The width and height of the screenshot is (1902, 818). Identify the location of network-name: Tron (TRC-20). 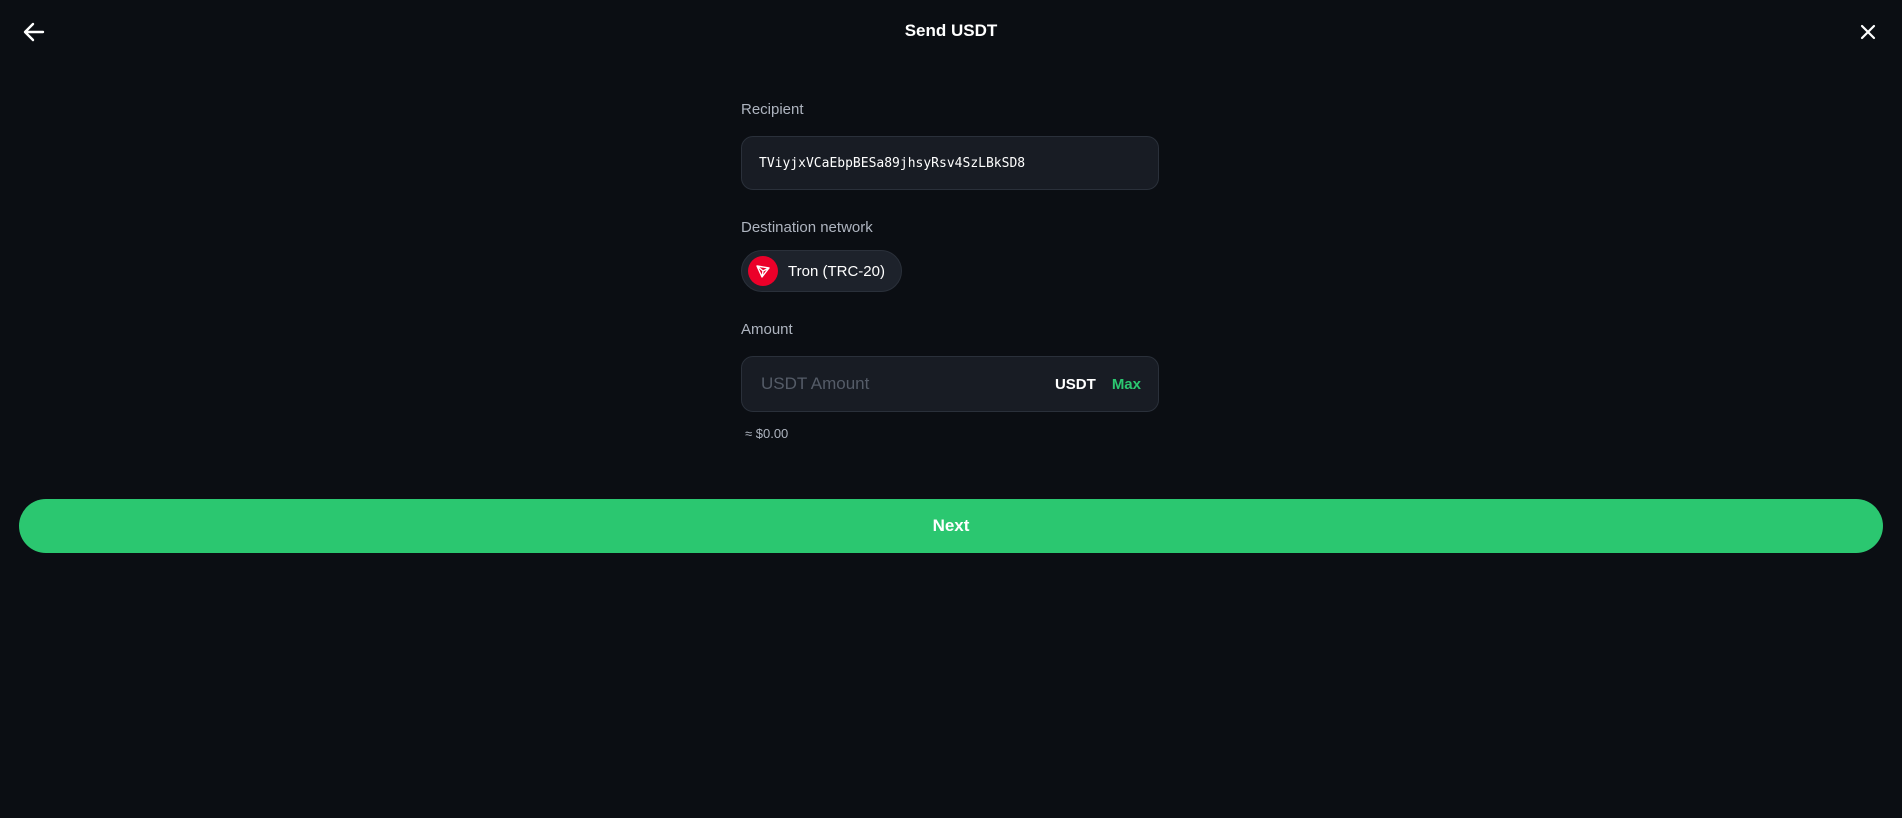
(836, 271).